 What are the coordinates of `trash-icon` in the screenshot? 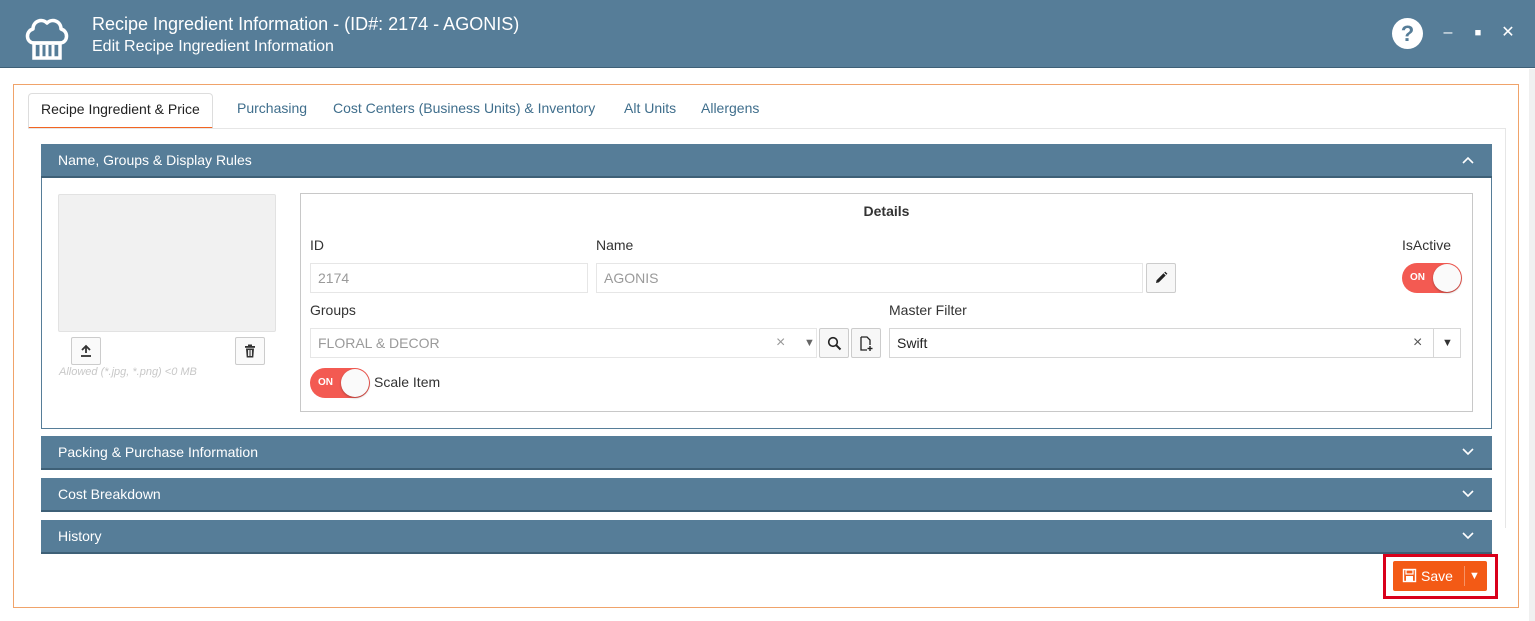 It's located at (250, 351).